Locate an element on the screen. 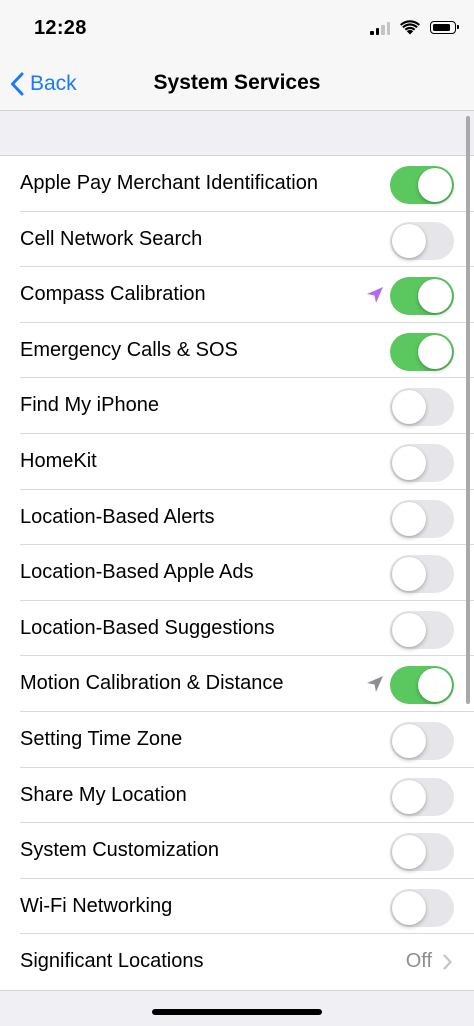 The width and height of the screenshot is (474, 1026). service-row-emergency-calls-sos: Emergency Calls & SOS is located at coordinates (237, 351).